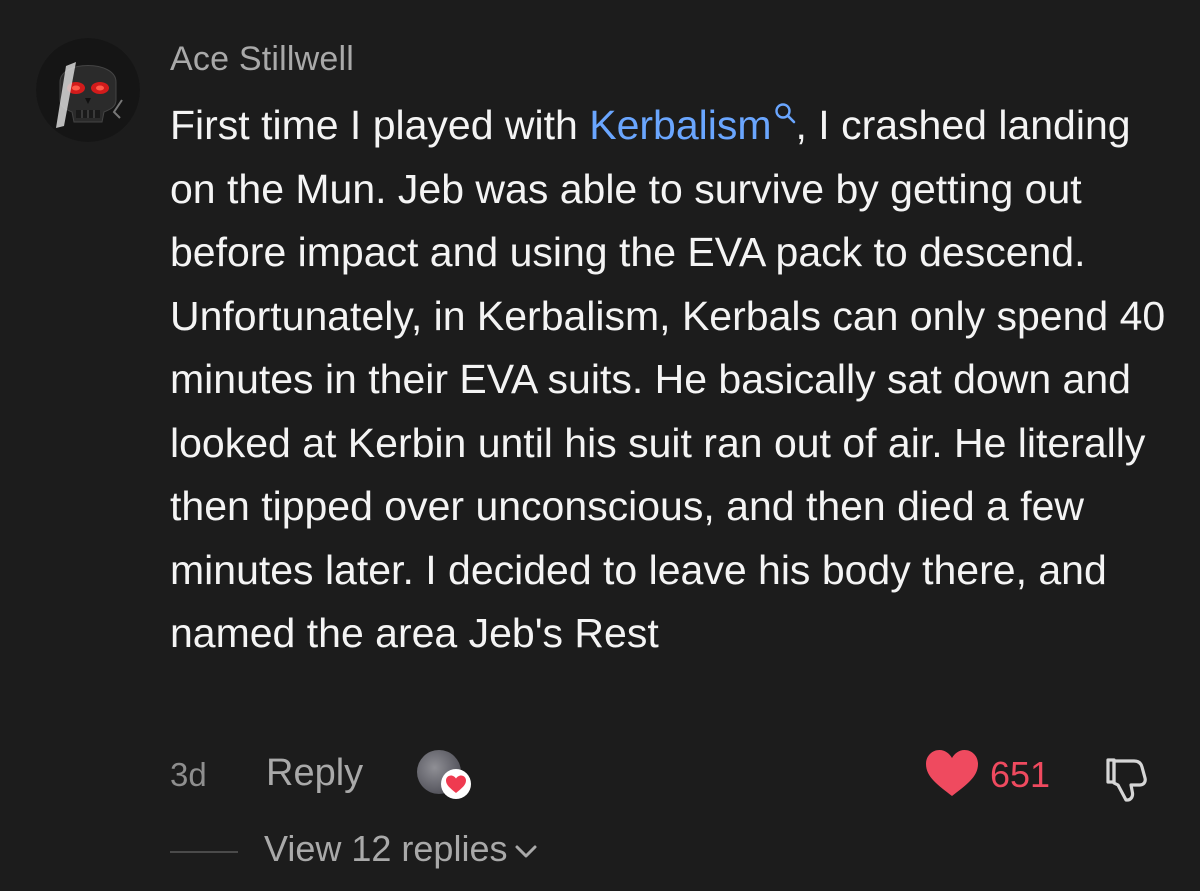  I want to click on skull-avatar-icon, so click(88, 90).